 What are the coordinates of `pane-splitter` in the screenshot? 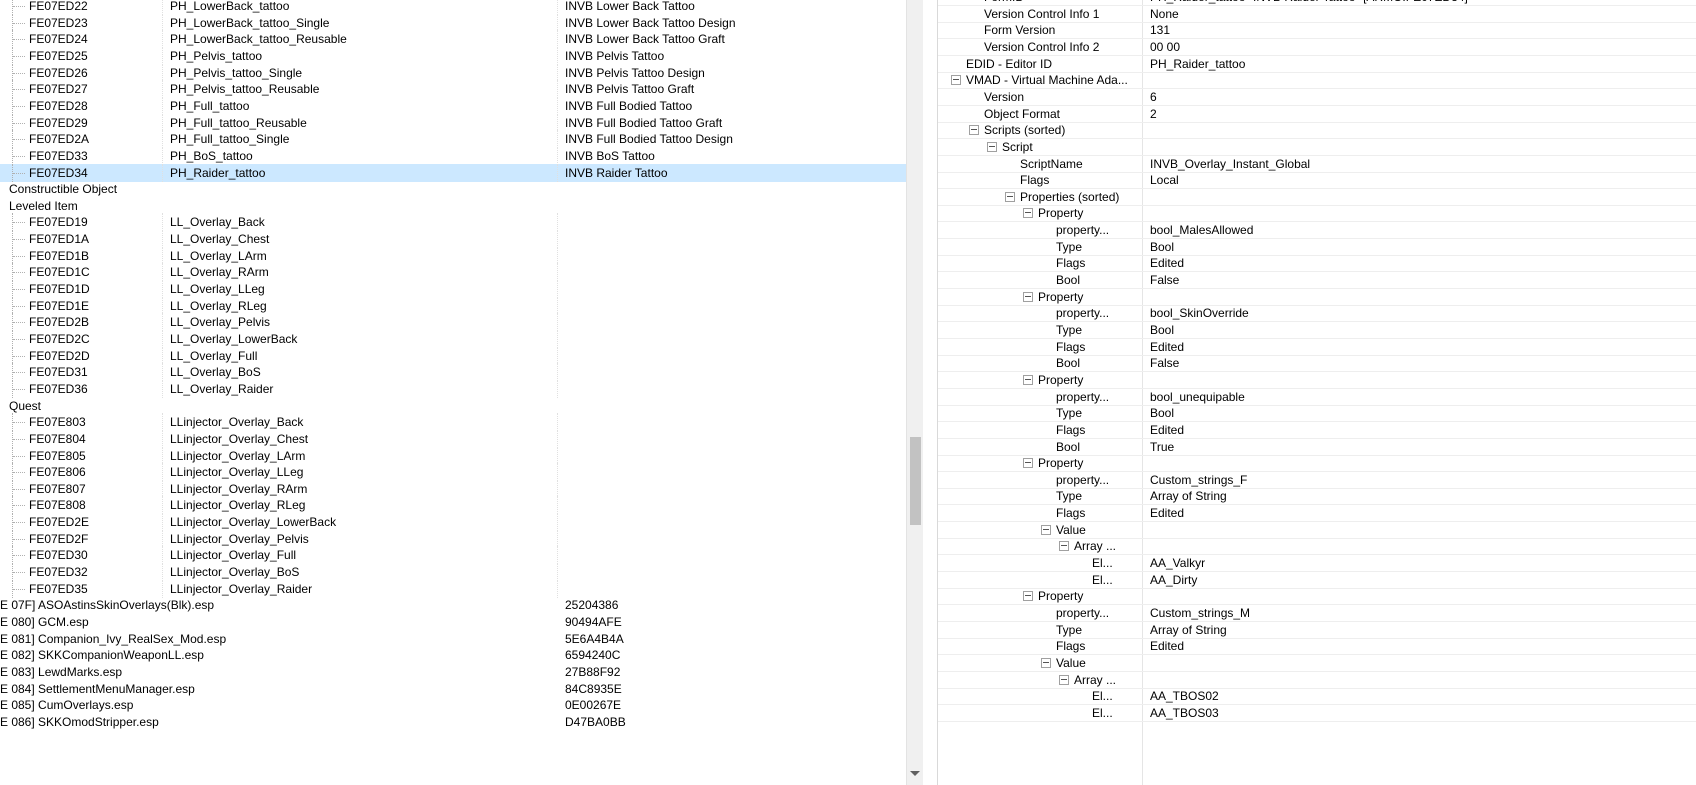 It's located at (930, 392).